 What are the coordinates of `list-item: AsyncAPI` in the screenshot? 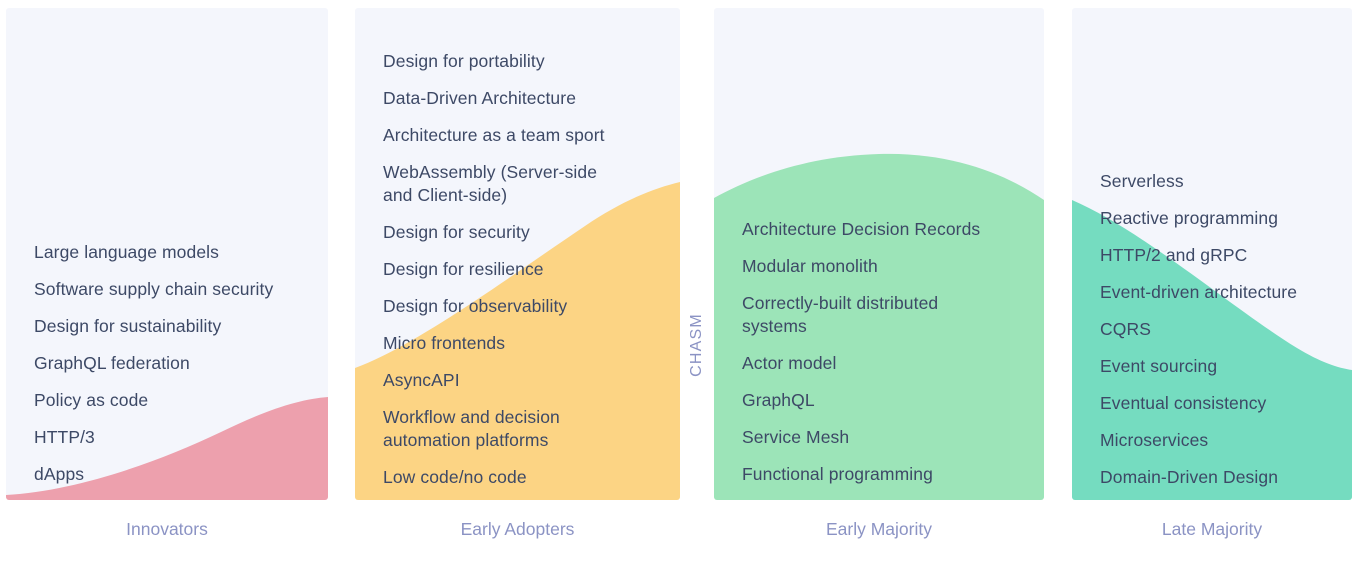 It's located at (421, 380).